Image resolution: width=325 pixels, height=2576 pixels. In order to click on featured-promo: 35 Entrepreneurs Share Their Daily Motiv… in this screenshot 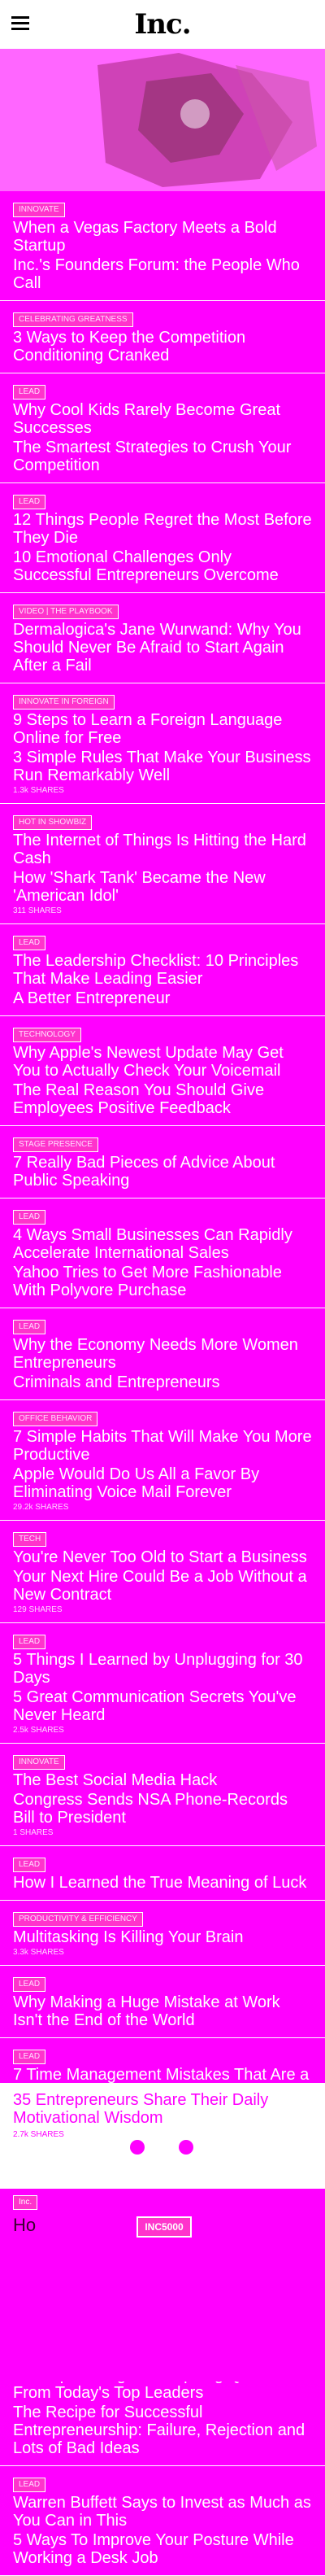, I will do `click(162, 2136)`.